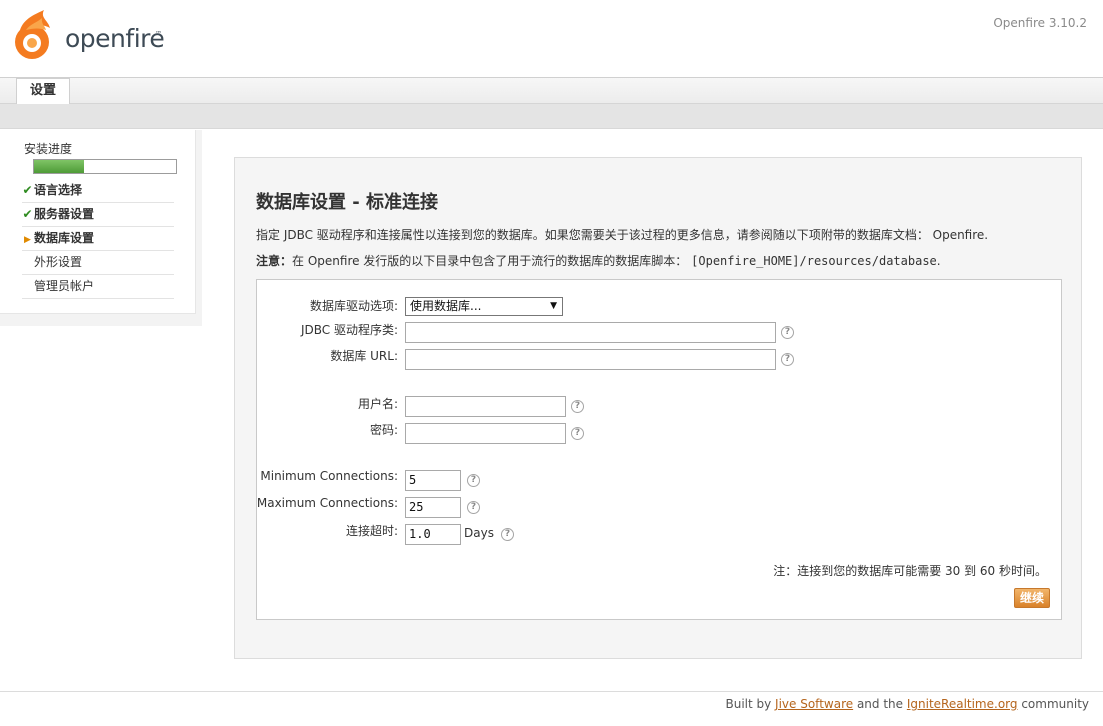 This screenshot has height=726, width=1103. What do you see at coordinates (98, 287) in the screenshot?
I see `step-admin-account: 管理员帐户` at bounding box center [98, 287].